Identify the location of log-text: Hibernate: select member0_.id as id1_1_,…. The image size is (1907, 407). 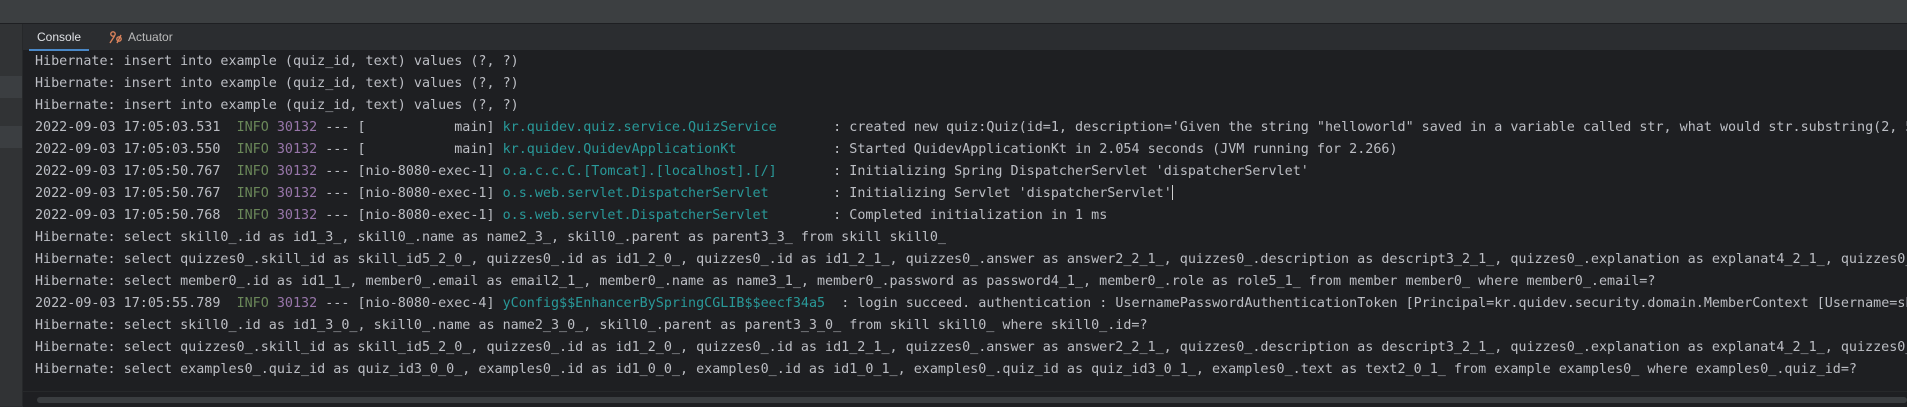
(845, 281).